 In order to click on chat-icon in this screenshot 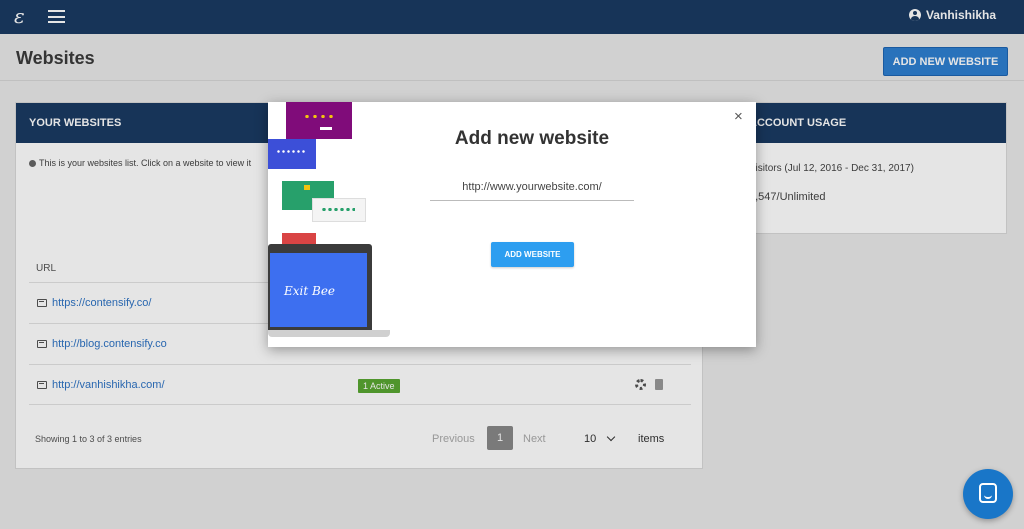, I will do `click(988, 493)`.